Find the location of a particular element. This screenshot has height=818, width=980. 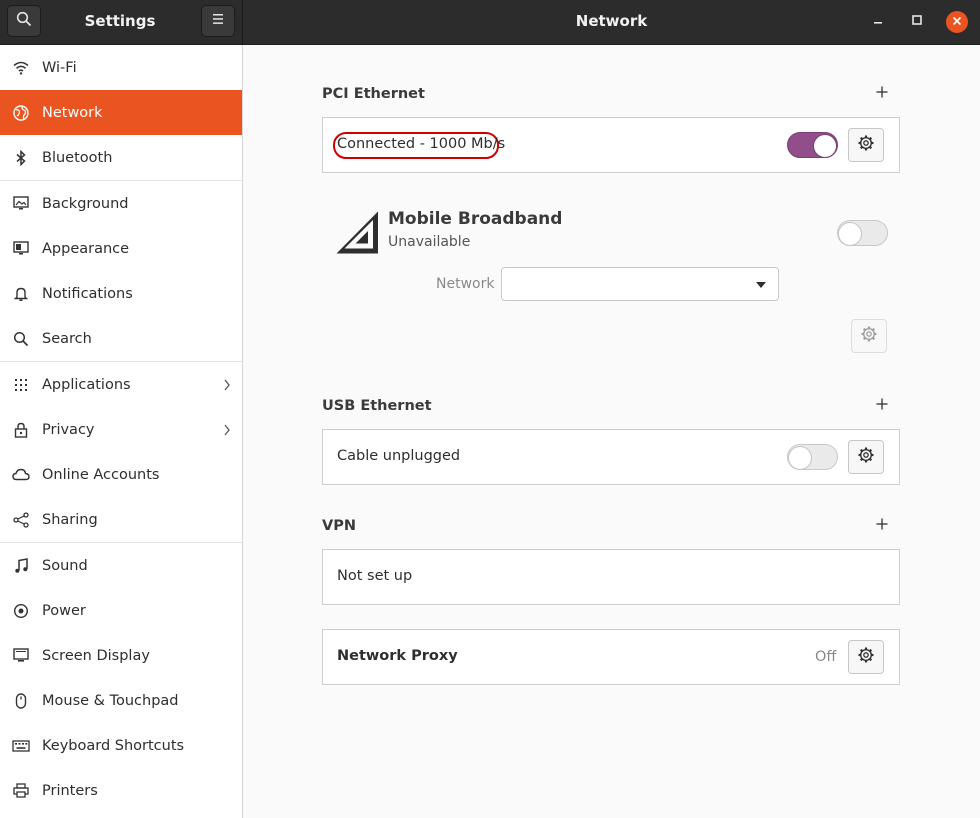

background-icon is located at coordinates (21, 203).